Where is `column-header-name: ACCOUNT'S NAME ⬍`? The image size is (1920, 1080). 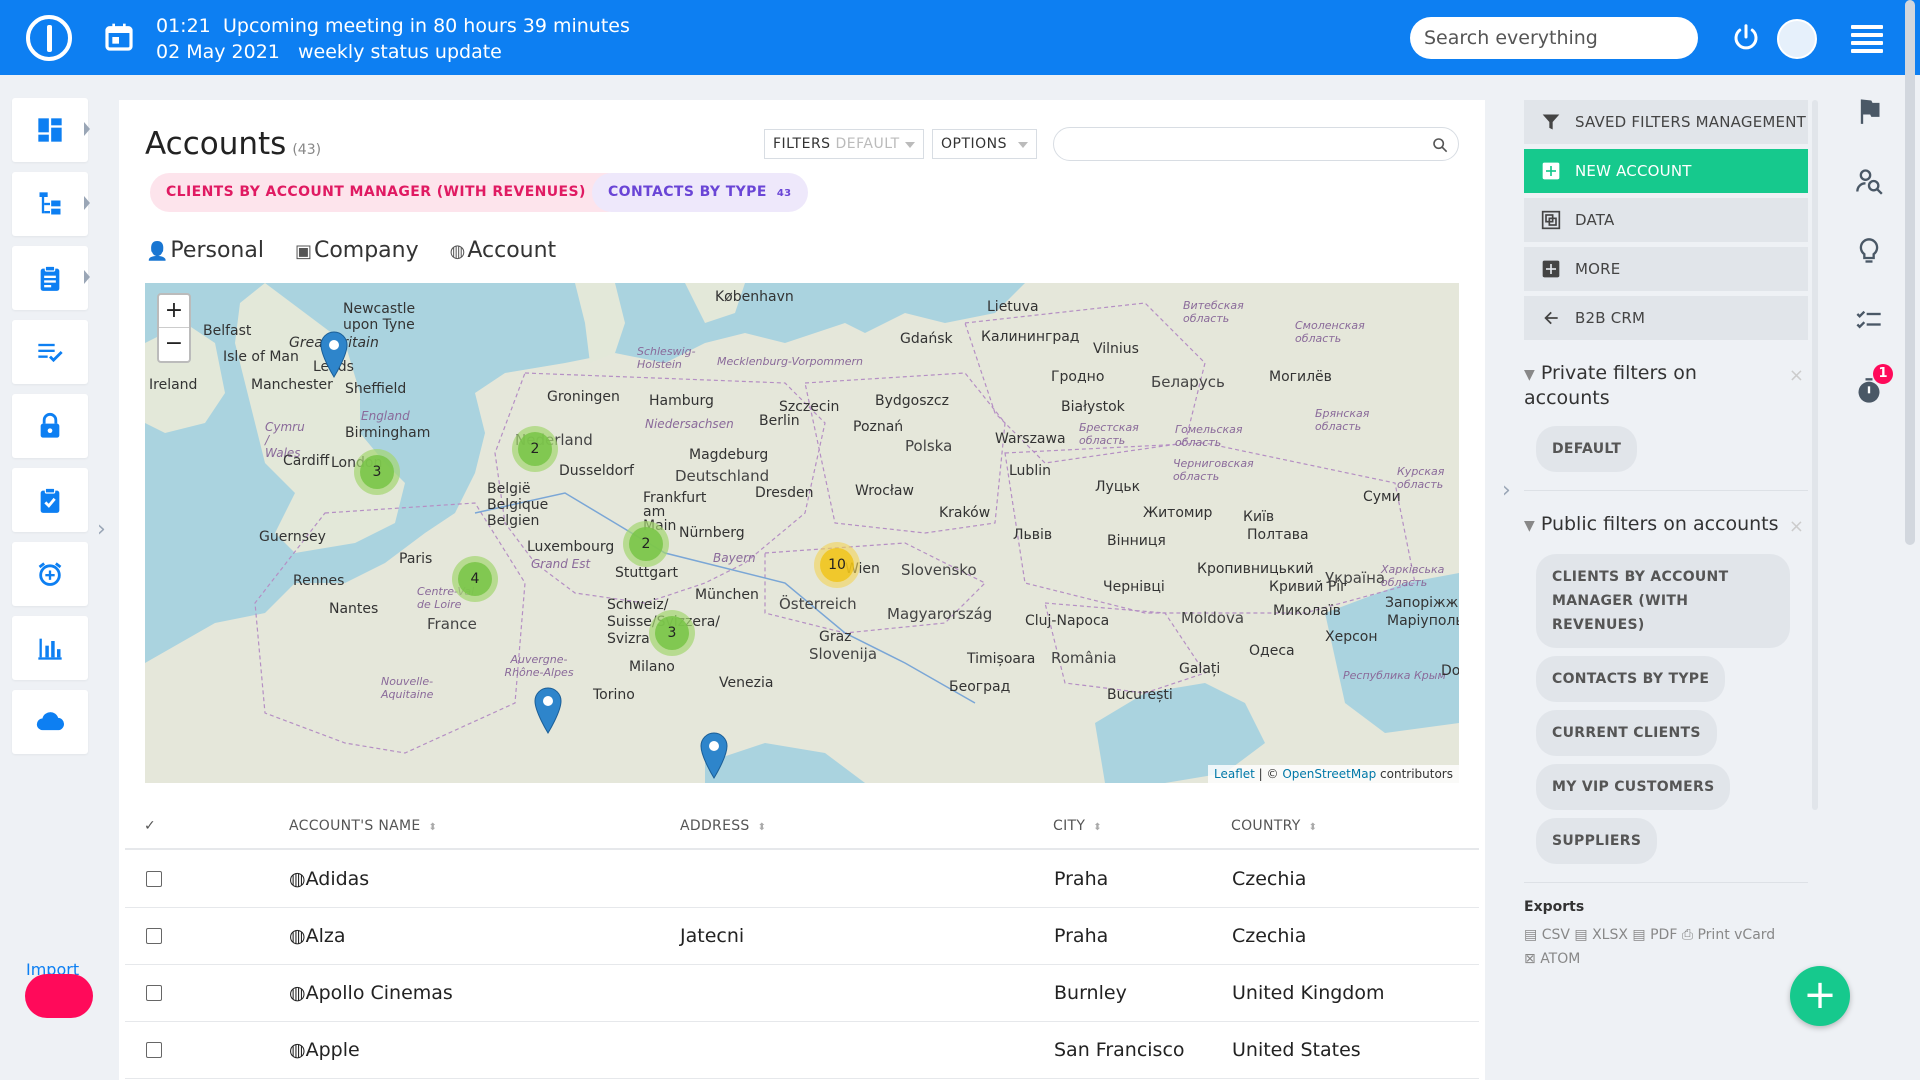
column-header-name: ACCOUNT'S NAME ⬍ is located at coordinates (363, 826).